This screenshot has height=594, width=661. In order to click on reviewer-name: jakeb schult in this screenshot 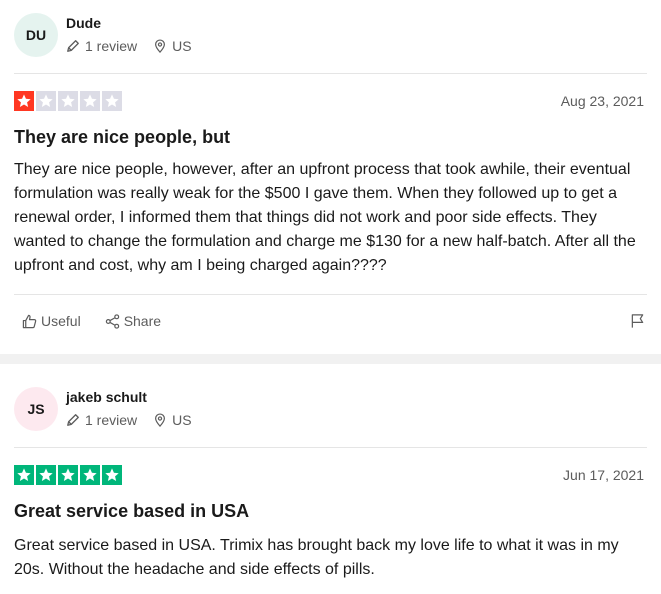, I will do `click(106, 397)`.